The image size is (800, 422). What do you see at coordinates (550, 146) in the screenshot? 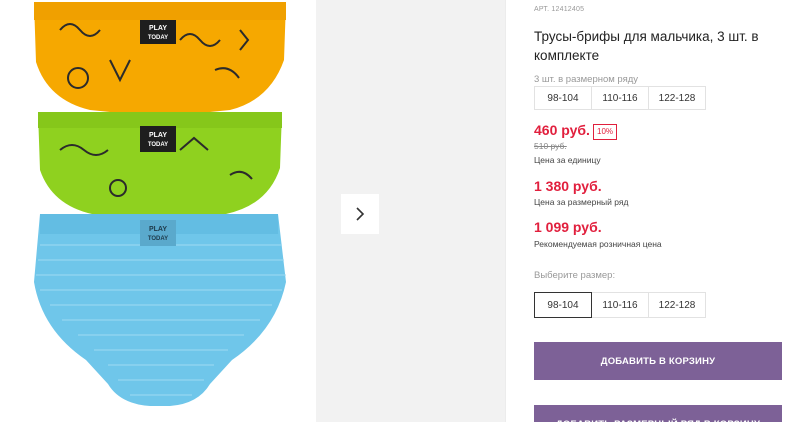
I see `old-price: 510 руб.` at bounding box center [550, 146].